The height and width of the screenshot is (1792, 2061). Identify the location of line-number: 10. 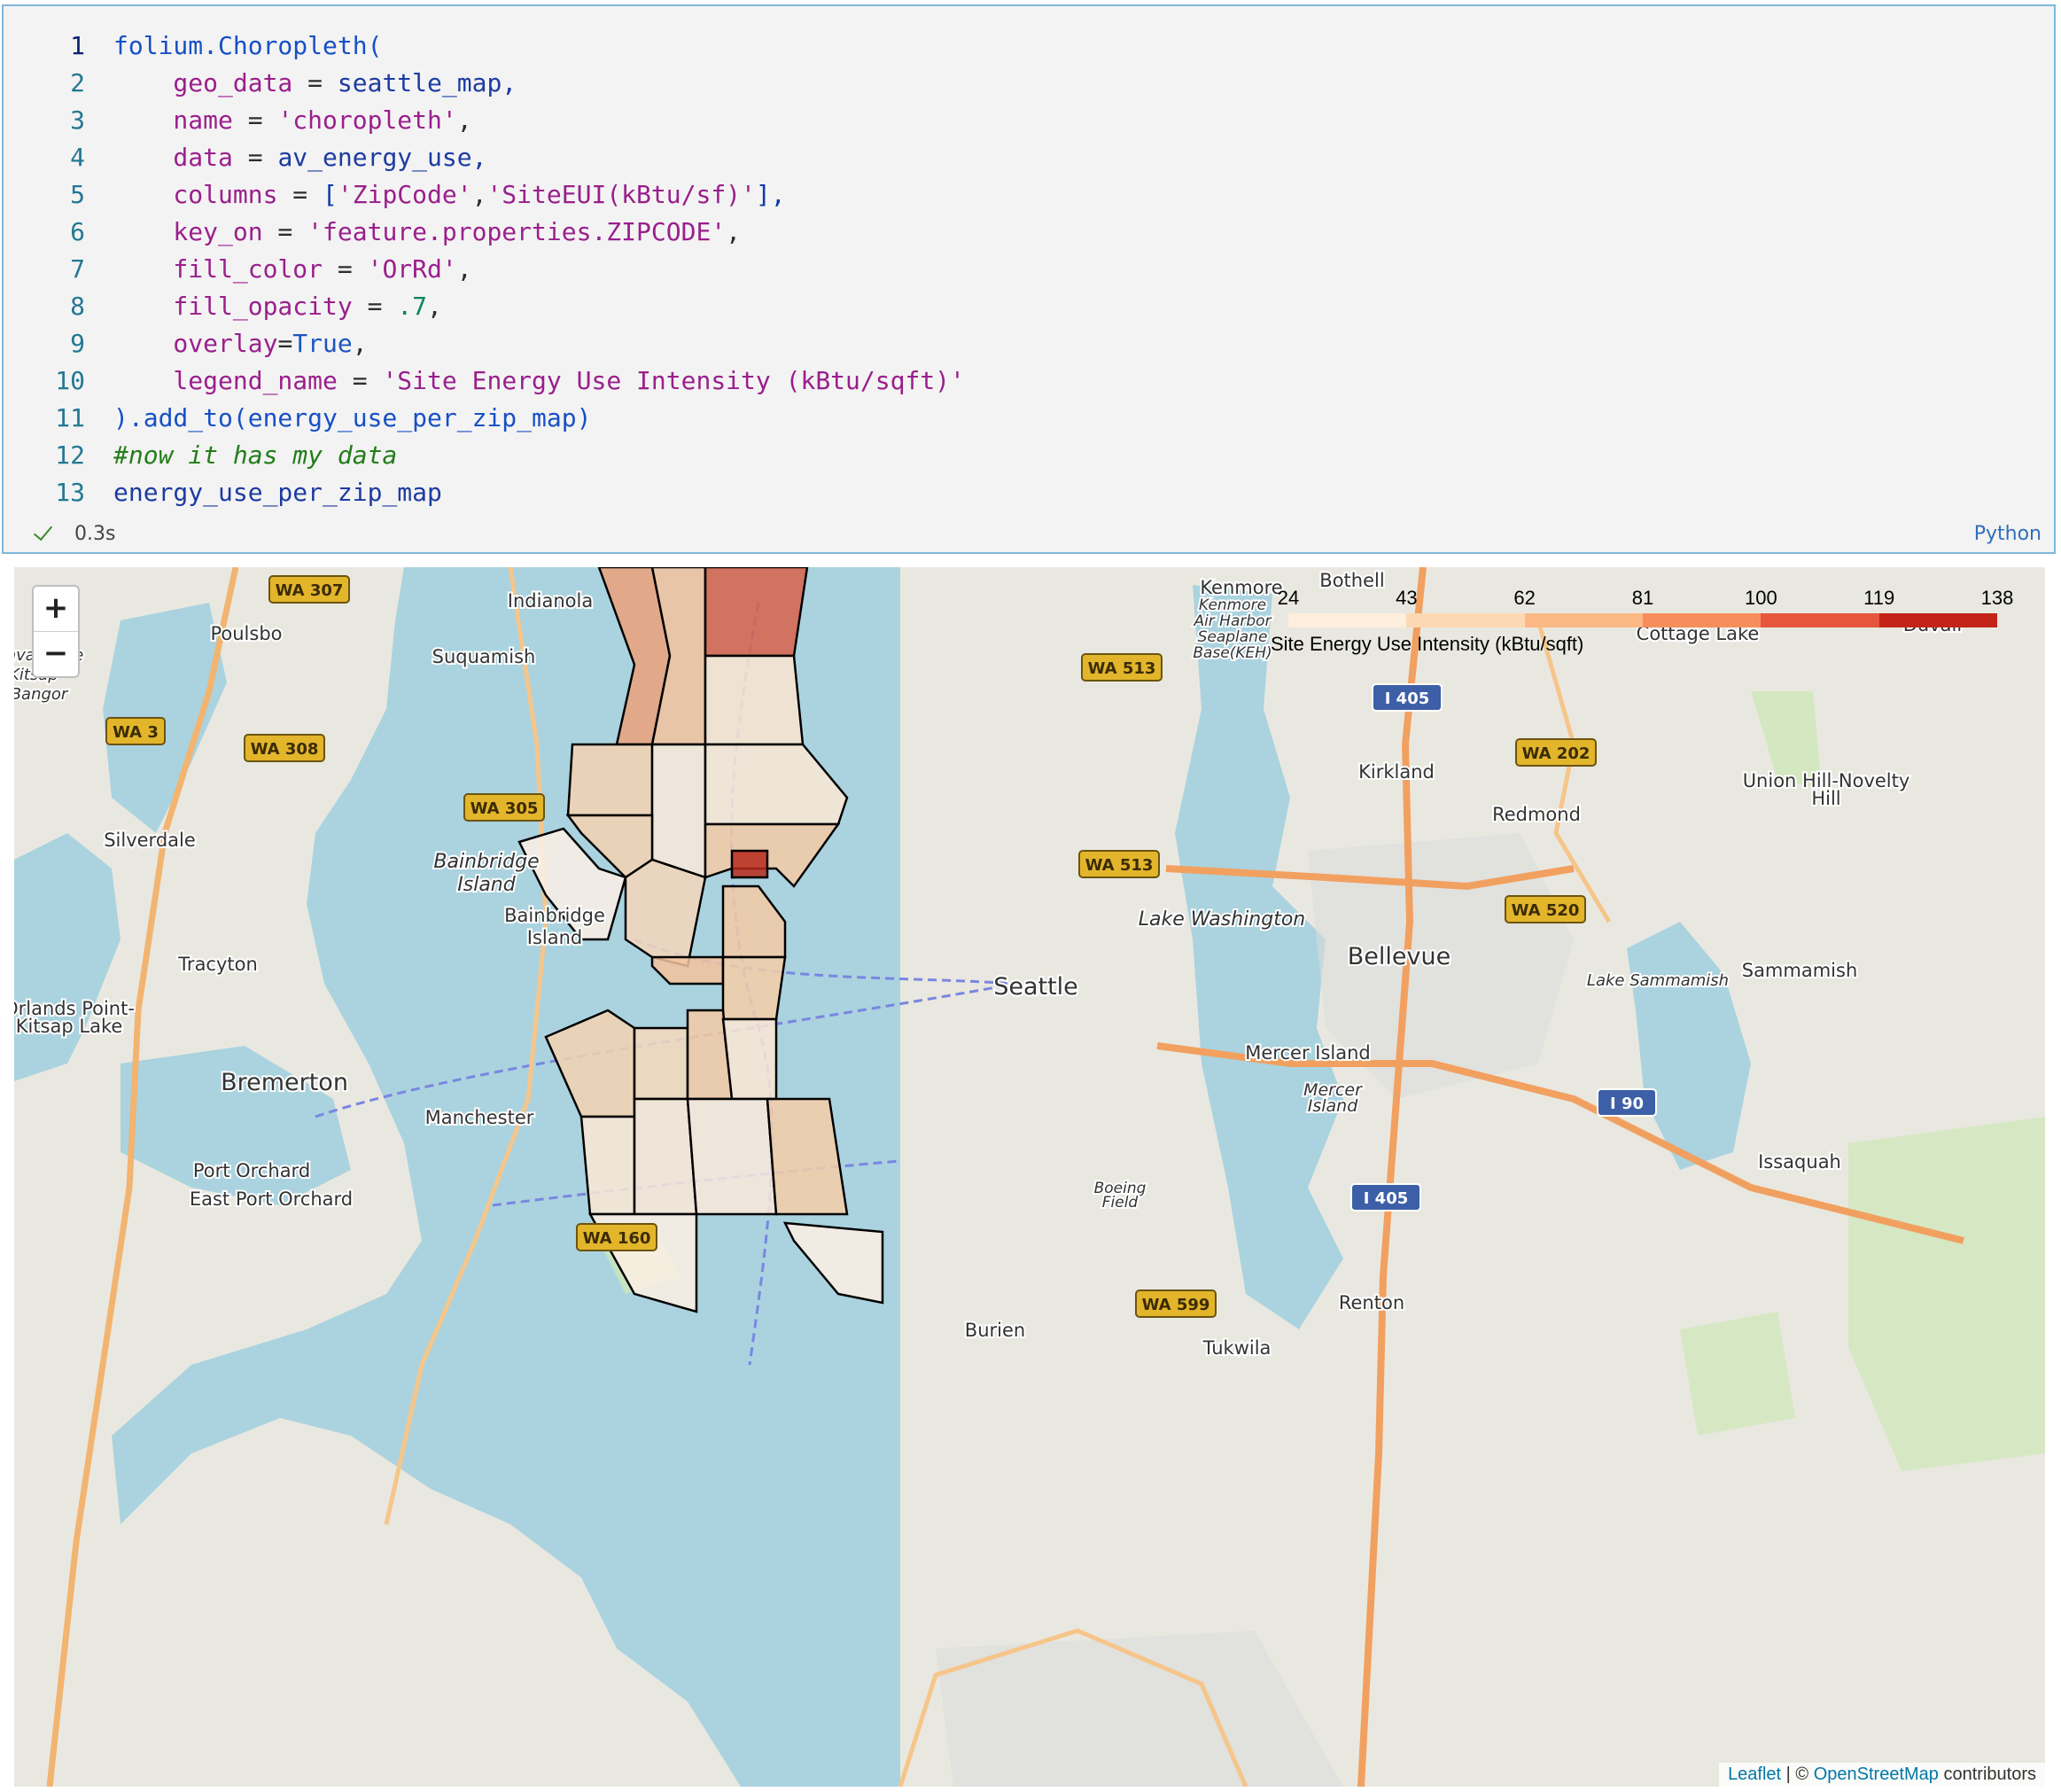
(70, 380).